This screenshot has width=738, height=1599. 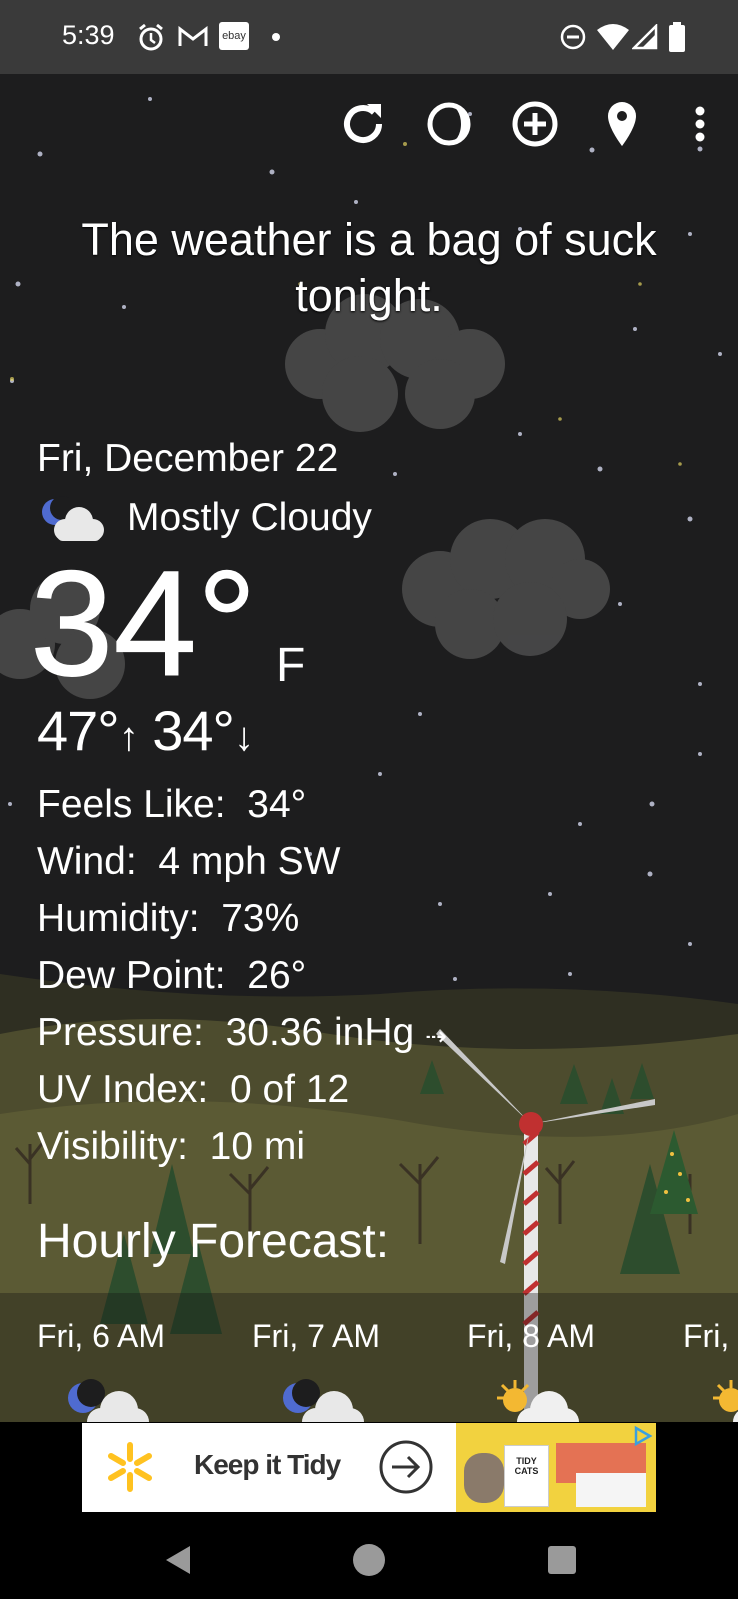 What do you see at coordinates (257, 1146) in the screenshot?
I see `detail-value: 10 mi` at bounding box center [257, 1146].